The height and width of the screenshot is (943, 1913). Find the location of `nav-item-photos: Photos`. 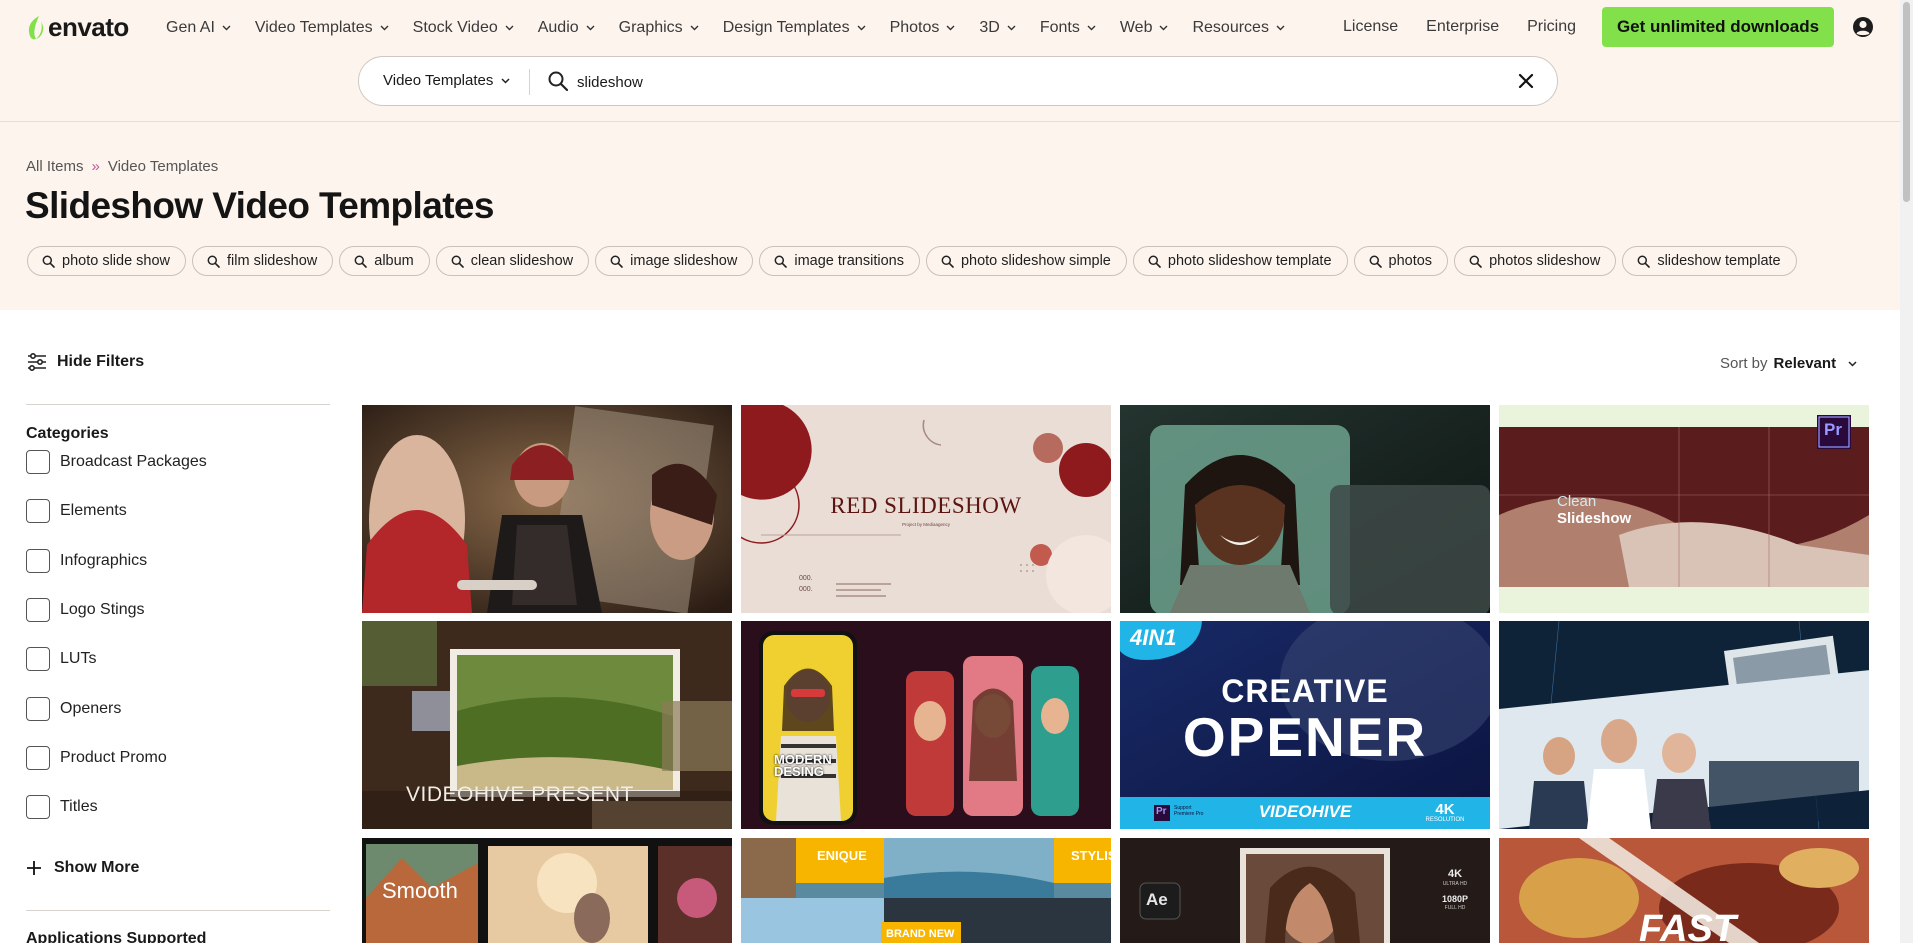

nav-item-photos: Photos is located at coordinates (923, 28).